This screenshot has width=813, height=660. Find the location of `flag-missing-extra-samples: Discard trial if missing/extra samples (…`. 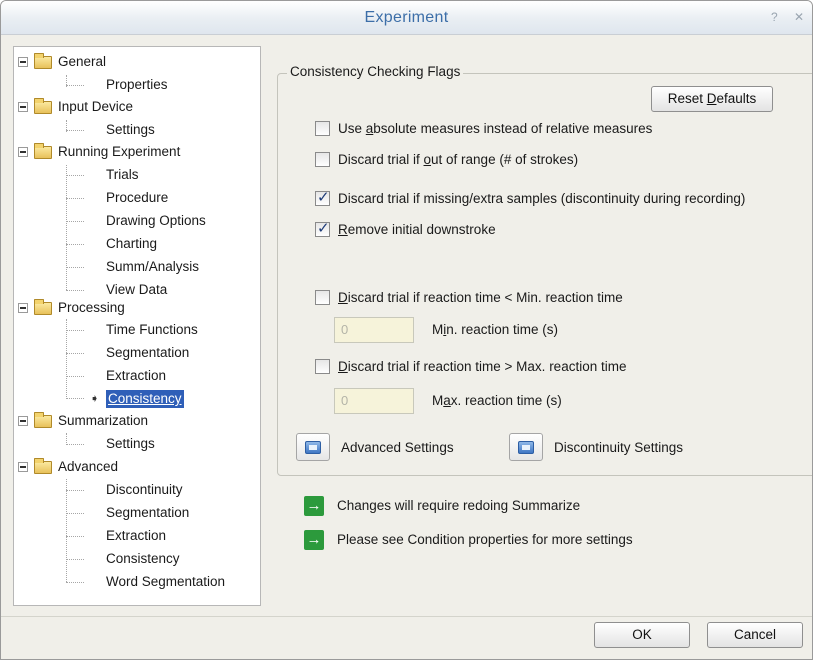

flag-missing-extra-samples: Discard trial if missing/extra samples (… is located at coordinates (555, 198).